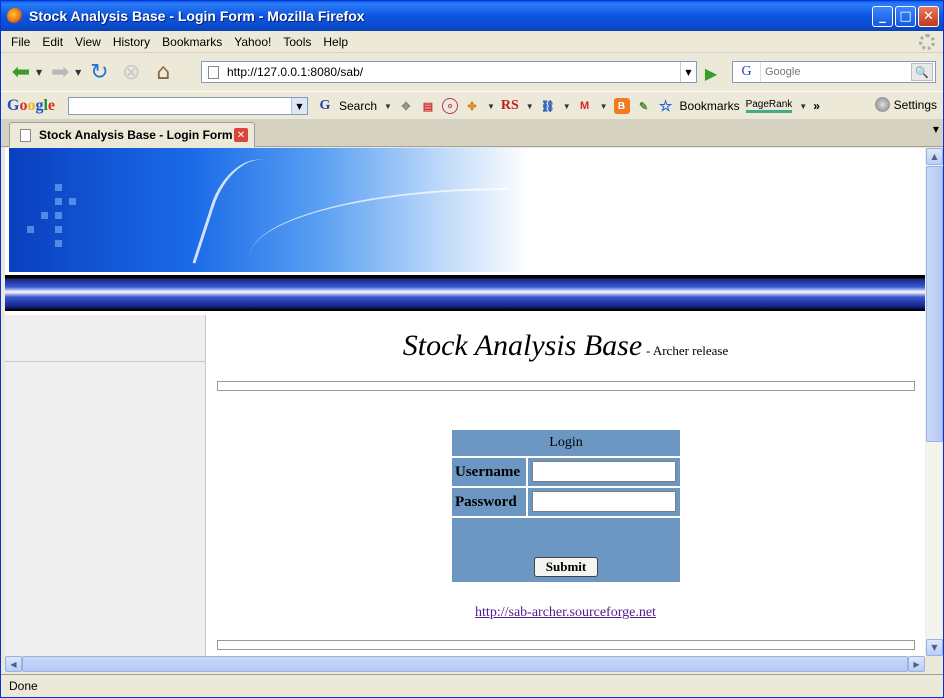  Describe the element at coordinates (105, 485) in the screenshot. I see `left-sidebar` at that location.